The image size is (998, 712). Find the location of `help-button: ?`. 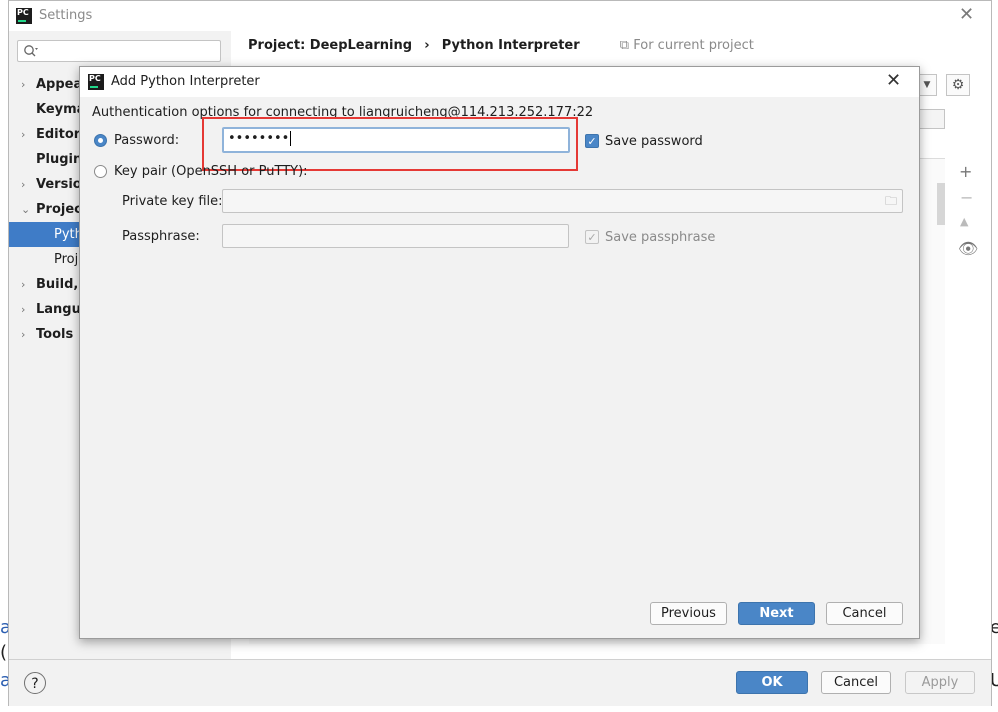

help-button: ? is located at coordinates (35, 683).